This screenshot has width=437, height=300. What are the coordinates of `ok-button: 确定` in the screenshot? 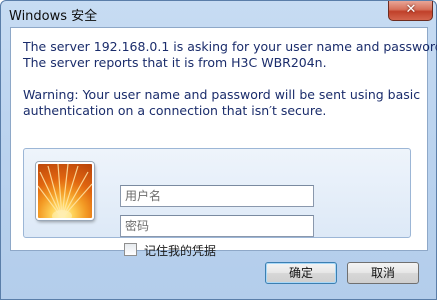 It's located at (301, 273).